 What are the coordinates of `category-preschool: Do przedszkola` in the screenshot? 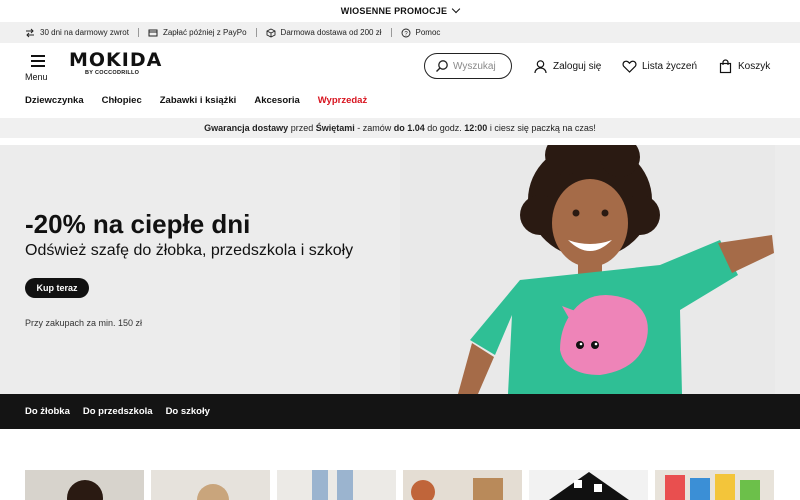 It's located at (118, 411).